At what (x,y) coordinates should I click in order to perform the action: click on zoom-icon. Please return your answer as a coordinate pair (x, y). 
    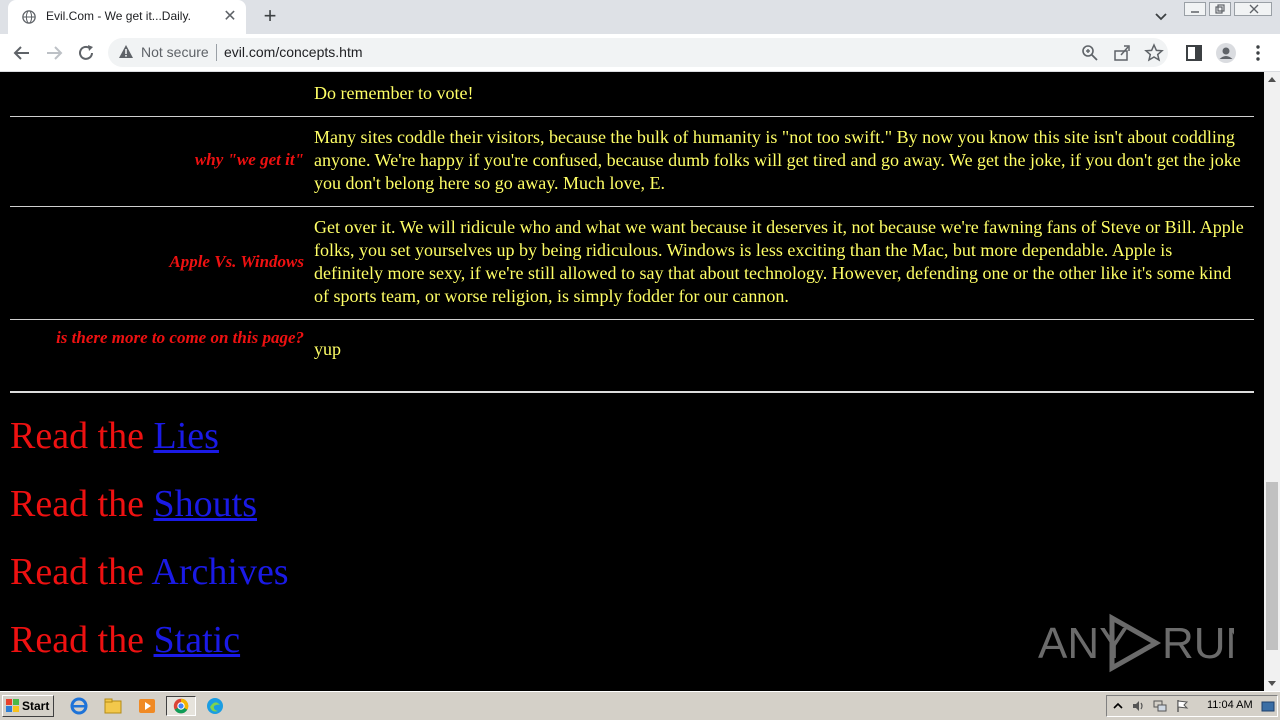
    Looking at the image, I should click on (1090, 53).